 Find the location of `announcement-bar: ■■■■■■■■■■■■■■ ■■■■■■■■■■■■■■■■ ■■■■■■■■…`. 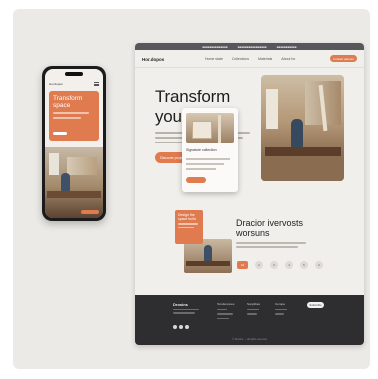

announcement-bar: ■■■■■■■■■■■■■■ ■■■■■■■■■■■■■■■■ ■■■■■■■■… is located at coordinates (249, 46).